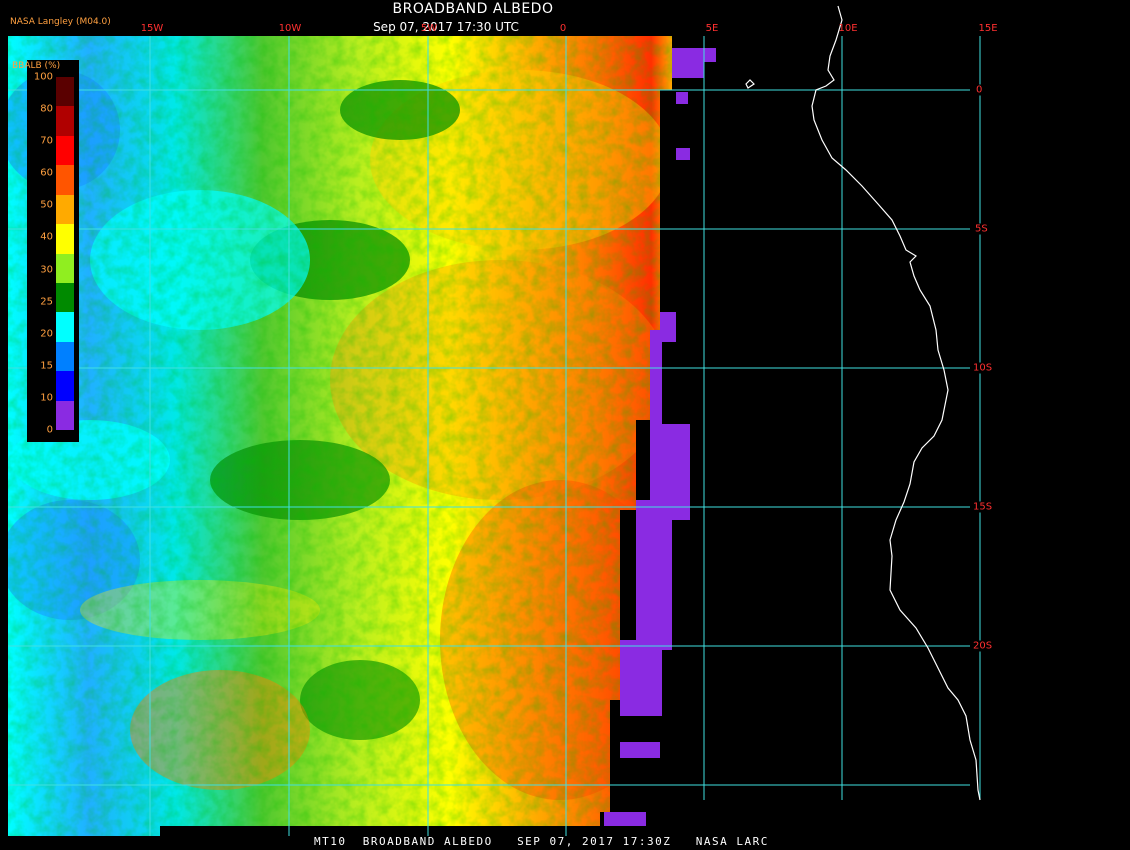 Image resolution: width=1130 pixels, height=850 pixels. I want to click on producer-credit: NASA Langley (M04.0), so click(60, 22).